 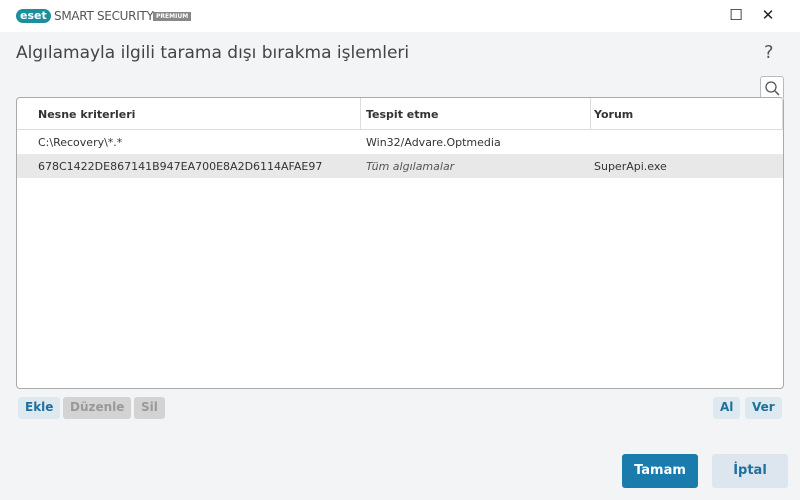 I want to click on close-button: ✕, so click(x=768, y=15).